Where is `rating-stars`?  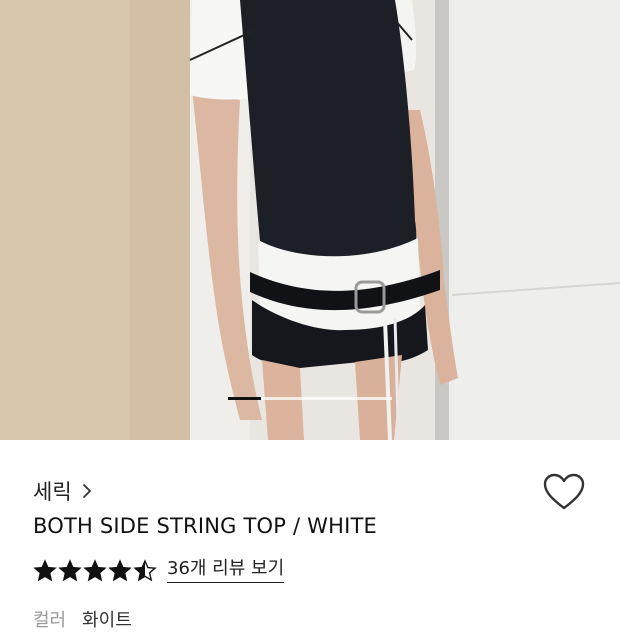 rating-stars is located at coordinates (95, 570).